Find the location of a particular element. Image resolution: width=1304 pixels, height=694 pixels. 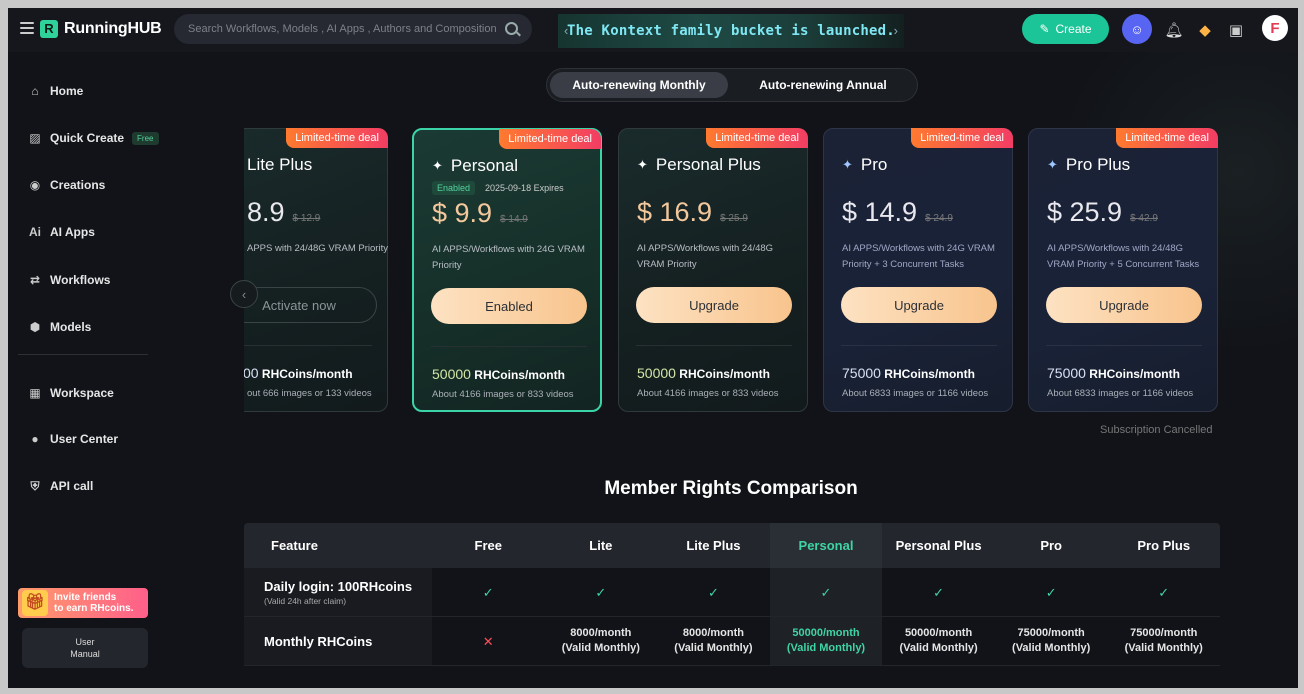

plan-coins: 75000 RHCoins/month is located at coordinates (1113, 373).